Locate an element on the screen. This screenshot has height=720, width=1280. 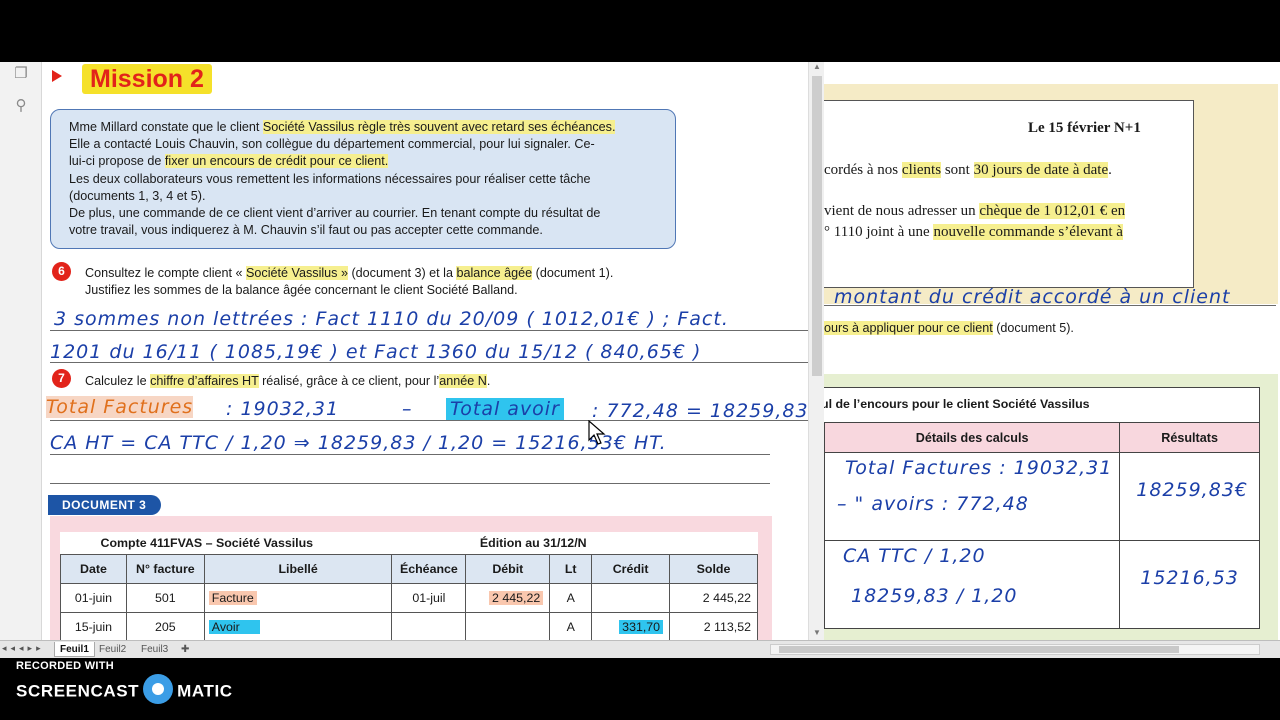
viewer-side-panel: ❐ ⚲ is located at coordinates (21, 352).